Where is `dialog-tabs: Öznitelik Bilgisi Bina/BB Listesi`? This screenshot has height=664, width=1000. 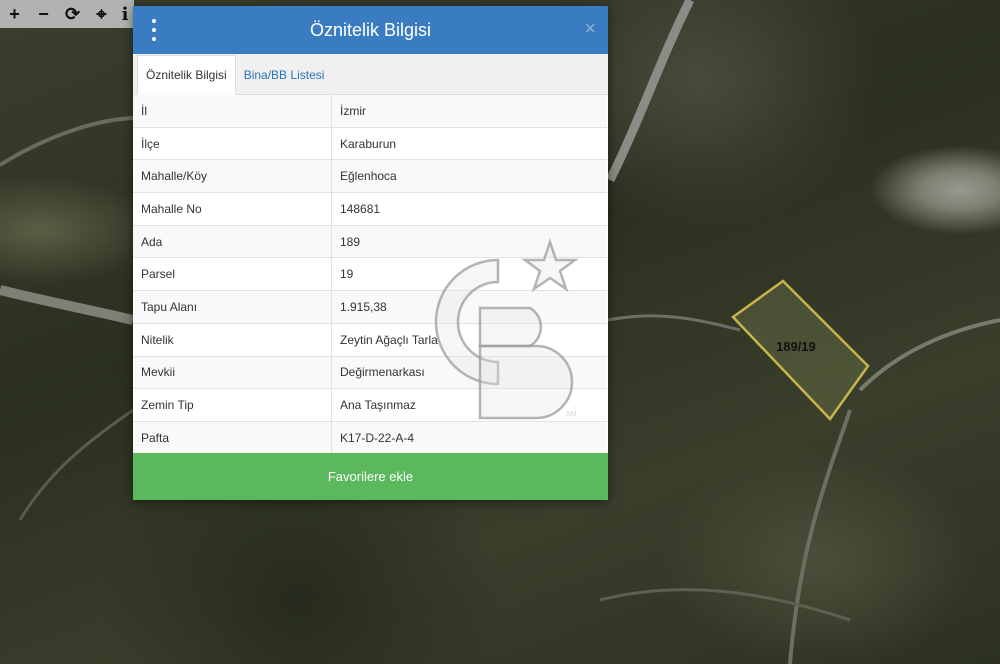 dialog-tabs: Öznitelik Bilgisi Bina/BB Listesi is located at coordinates (370, 74).